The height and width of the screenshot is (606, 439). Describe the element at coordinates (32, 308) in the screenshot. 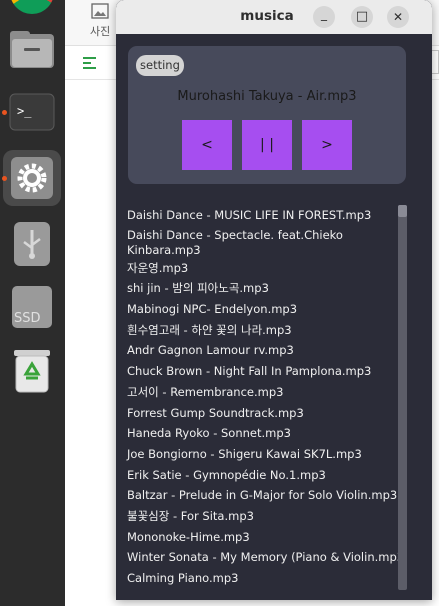

I see `ssd-drive-icon: SSD` at that location.